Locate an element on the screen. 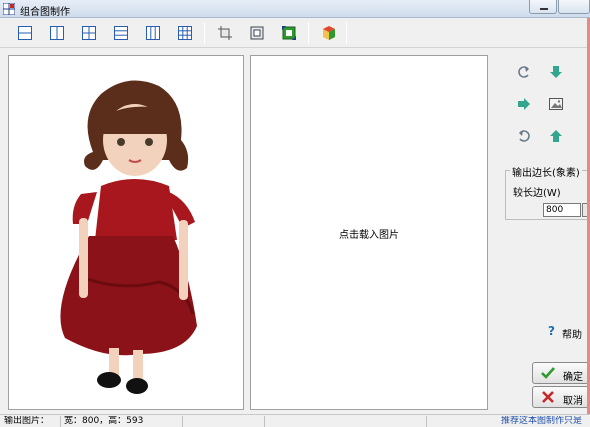 The height and width of the screenshot is (427, 590). long-side-input: 800 is located at coordinates (562, 210).